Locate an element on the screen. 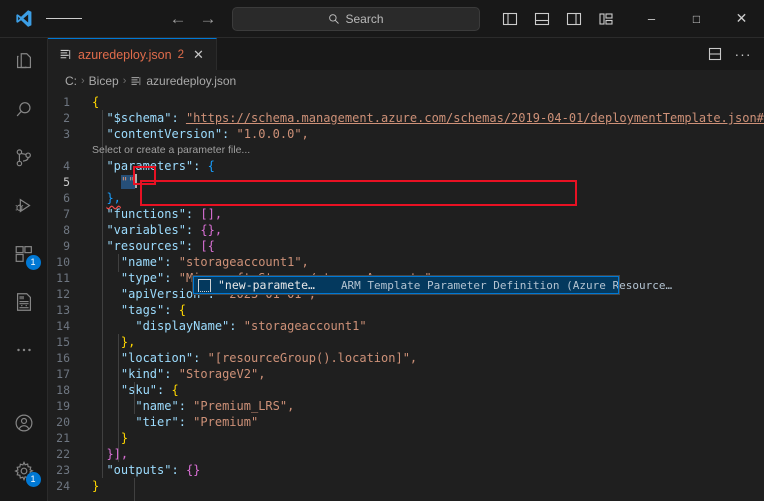 The height and width of the screenshot is (501, 764). sidebar-item-source-control is located at coordinates (24, 158).